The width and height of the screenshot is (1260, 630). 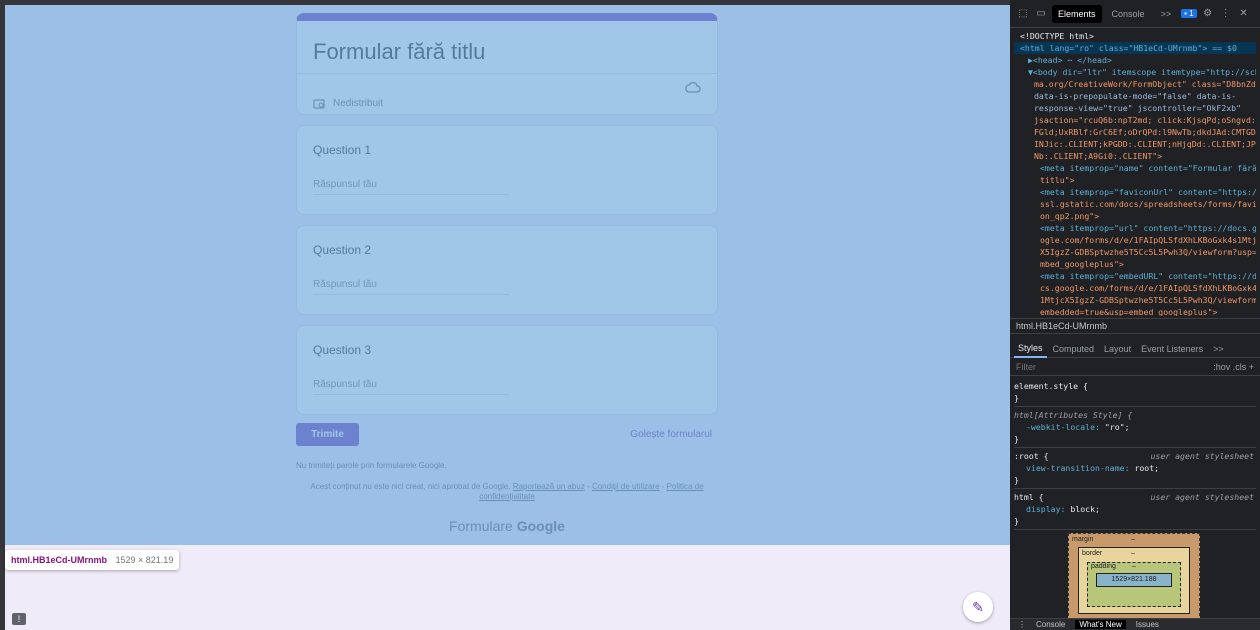 What do you see at coordinates (92, 560) in the screenshot?
I see `inspect-tooltip: html.HB1eCd-UMrnmb 1529 × 821.19` at bounding box center [92, 560].